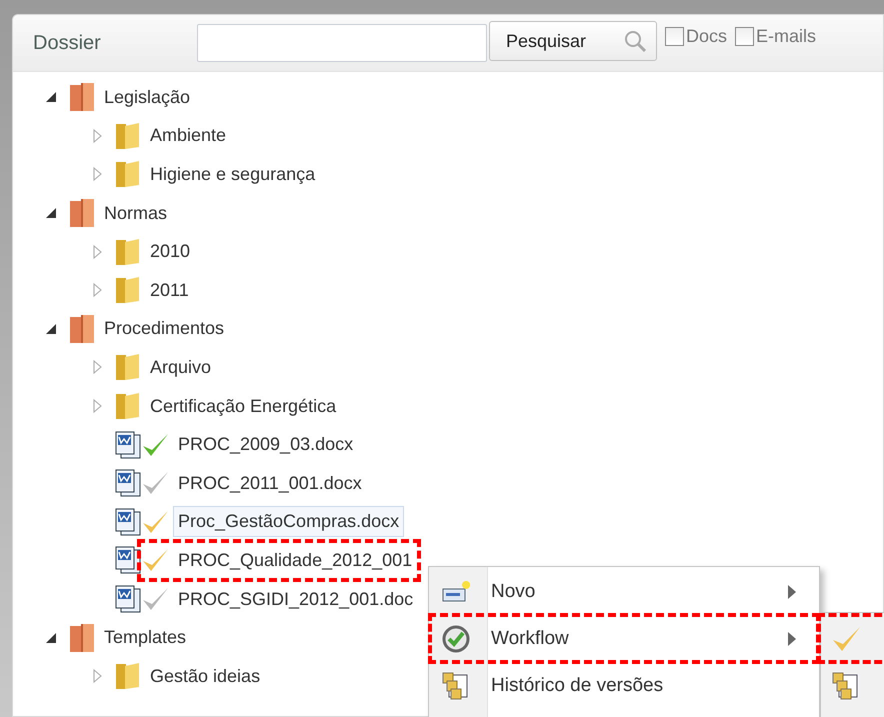 The width and height of the screenshot is (884, 717). Describe the element at coordinates (135, 213) in the screenshot. I see `tree-item: Normas` at that location.